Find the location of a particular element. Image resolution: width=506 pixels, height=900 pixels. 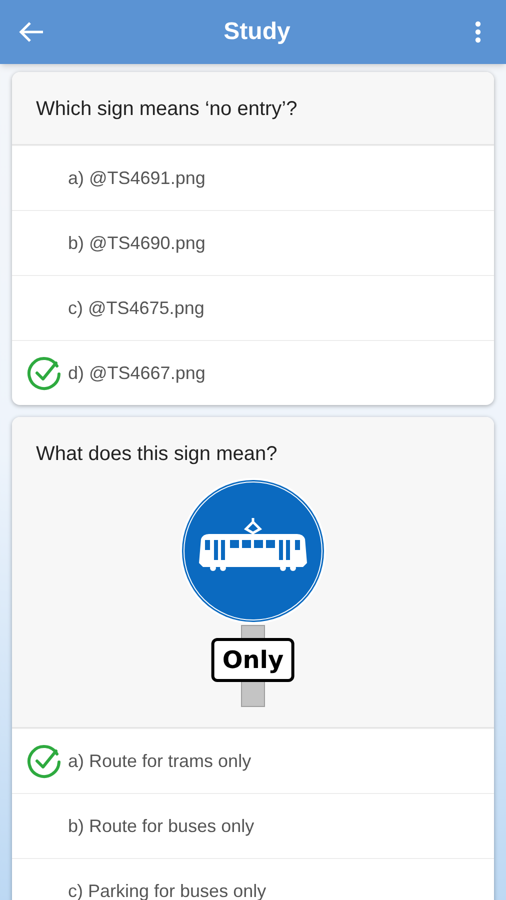

answer-text: b) Route for buses only is located at coordinates (161, 826).